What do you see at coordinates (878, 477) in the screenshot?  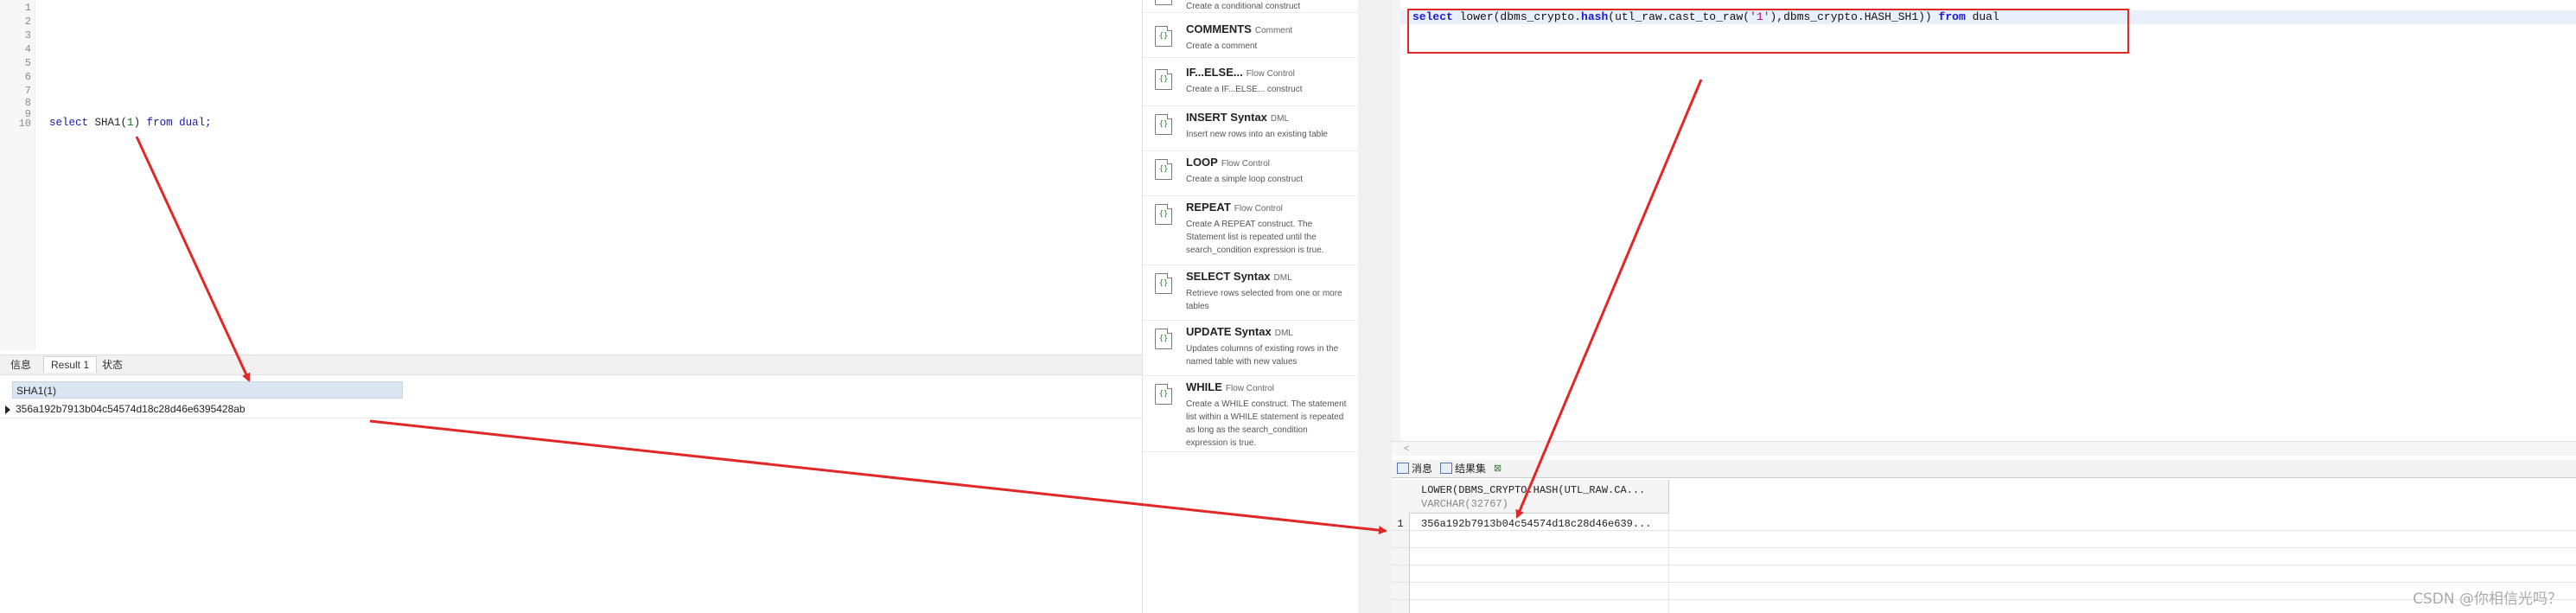 I see `arrow-left-to-right` at bounding box center [878, 477].